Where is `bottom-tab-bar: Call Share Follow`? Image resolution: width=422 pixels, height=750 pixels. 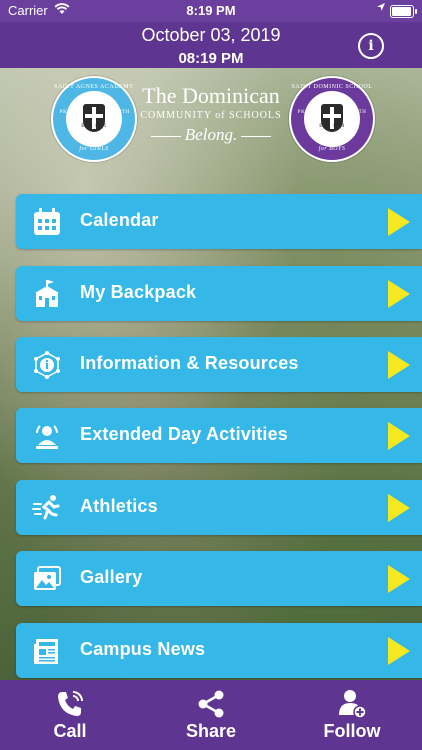
bottom-tab-bar: Call Share Follow is located at coordinates (211, 715).